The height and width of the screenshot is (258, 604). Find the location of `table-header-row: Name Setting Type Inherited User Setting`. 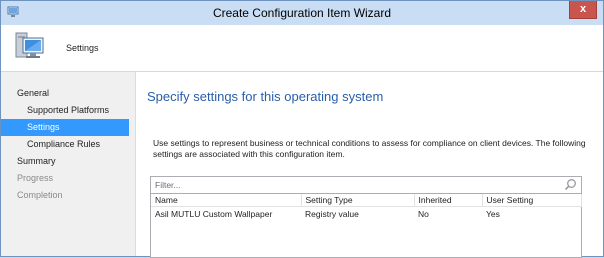

table-header-row: Name Setting Type Inherited User Setting is located at coordinates (366, 200).